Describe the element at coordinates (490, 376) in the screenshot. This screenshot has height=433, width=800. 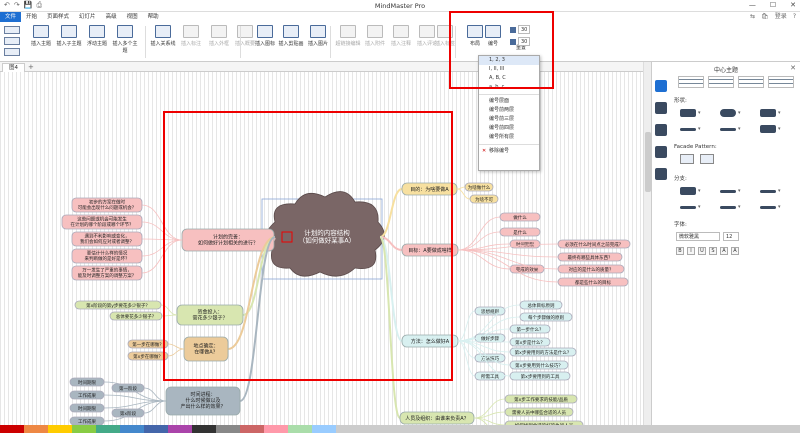
I see `right-subtopic-text-19: 所需工具` at that location.